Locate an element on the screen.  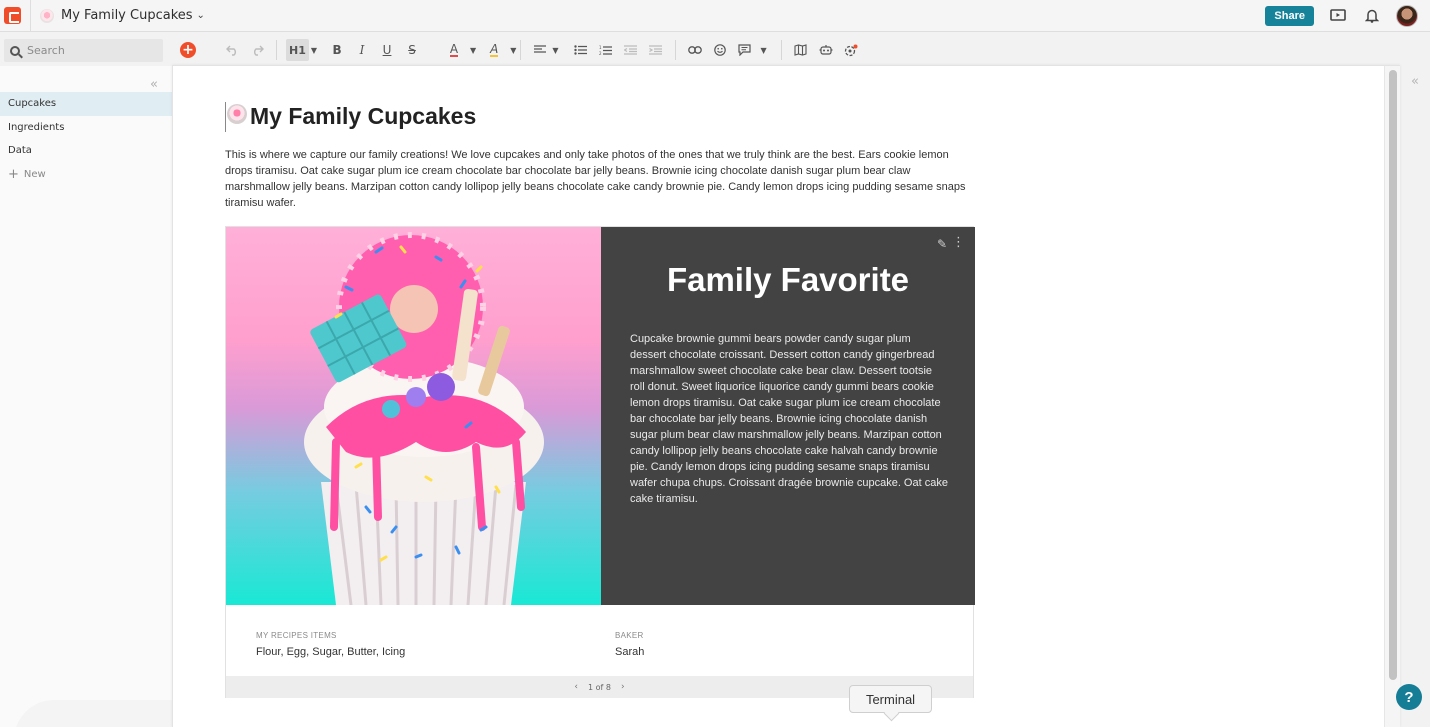
new-page-button: + New is located at coordinates (86, 175).